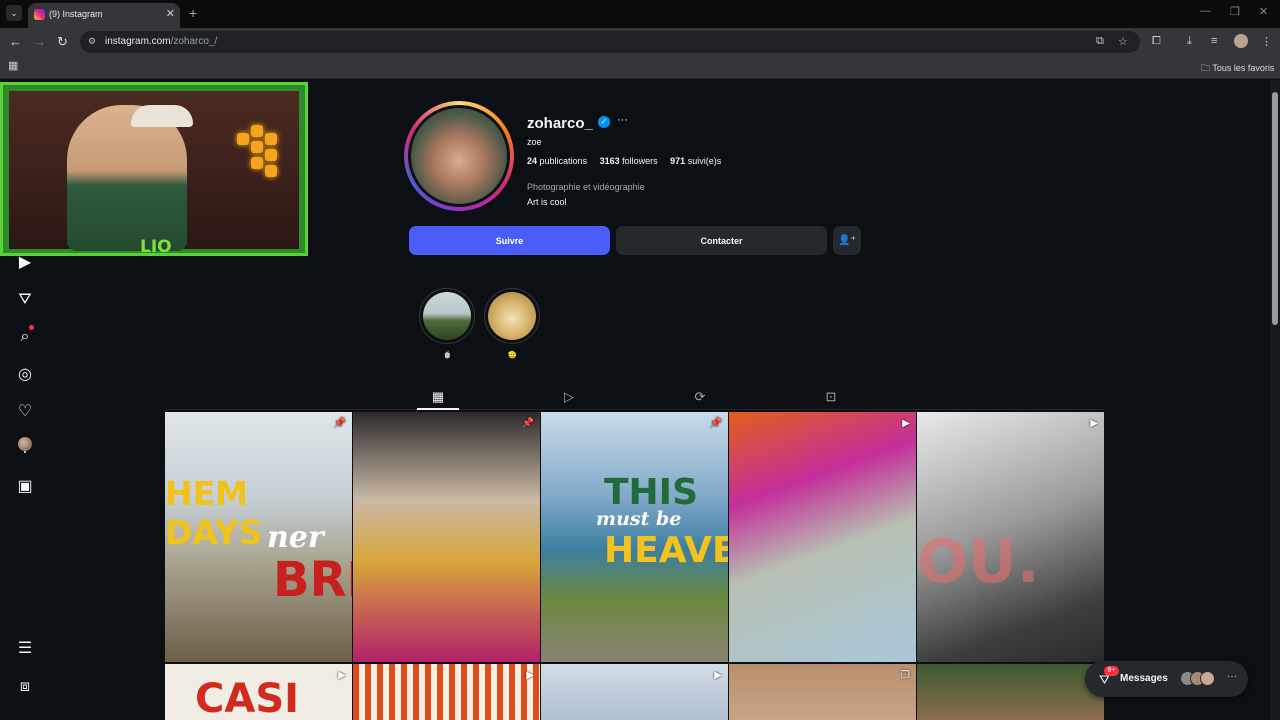  Describe the element at coordinates (532, 161) in the screenshot. I see `posts-count: 24` at that location.